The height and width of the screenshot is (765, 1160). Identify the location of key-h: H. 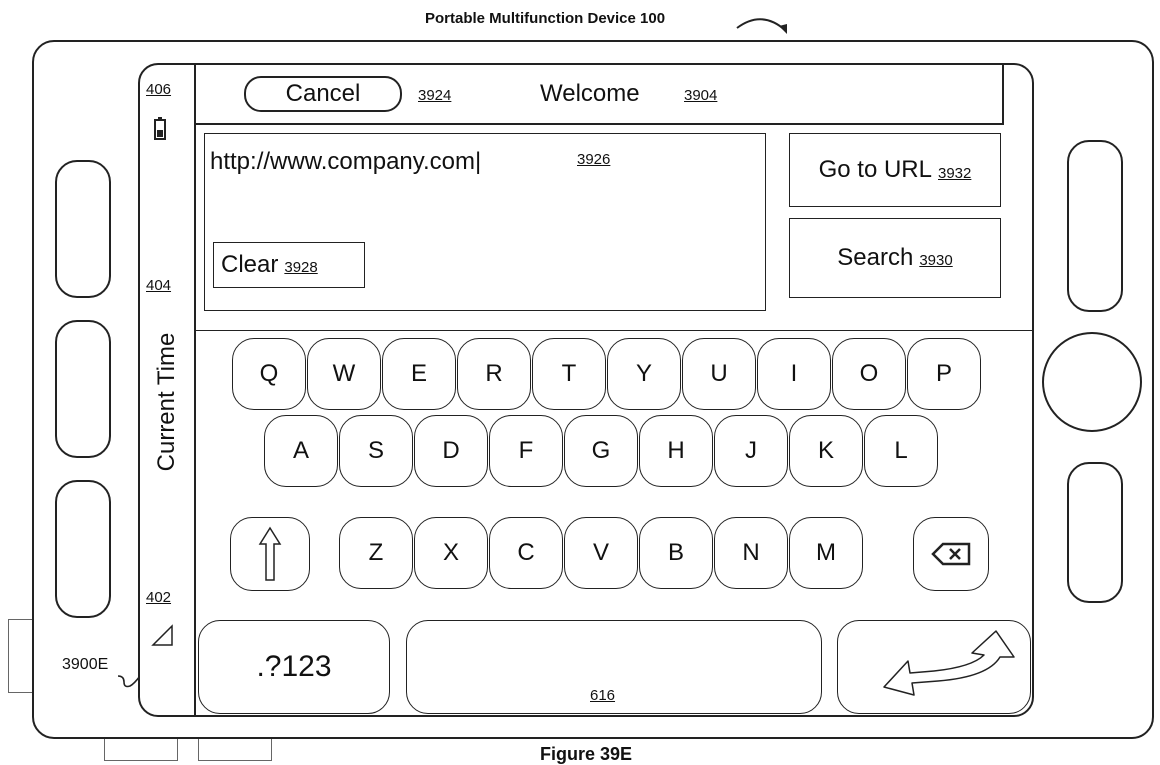
(676, 451).